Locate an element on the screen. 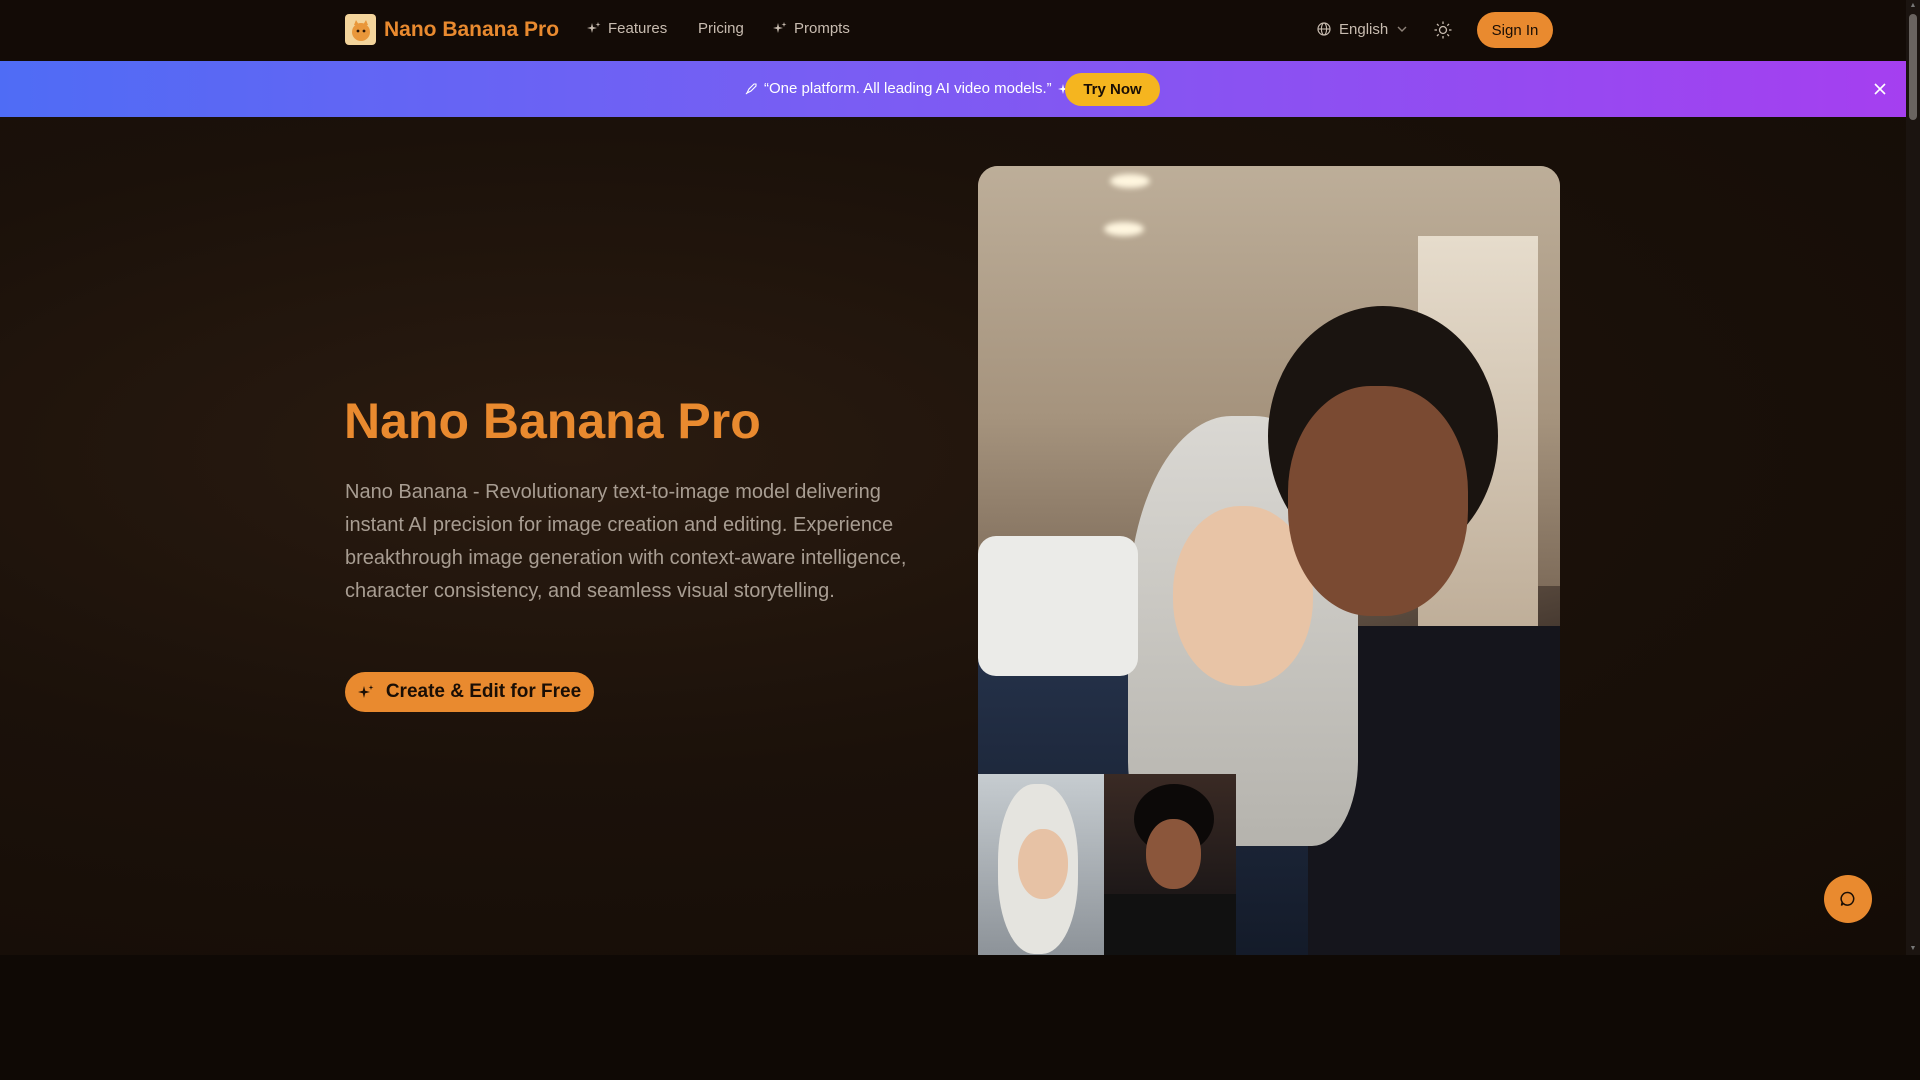 Image resolution: width=1920 pixels, height=1080 pixels. close-banner-button is located at coordinates (1880, 89).